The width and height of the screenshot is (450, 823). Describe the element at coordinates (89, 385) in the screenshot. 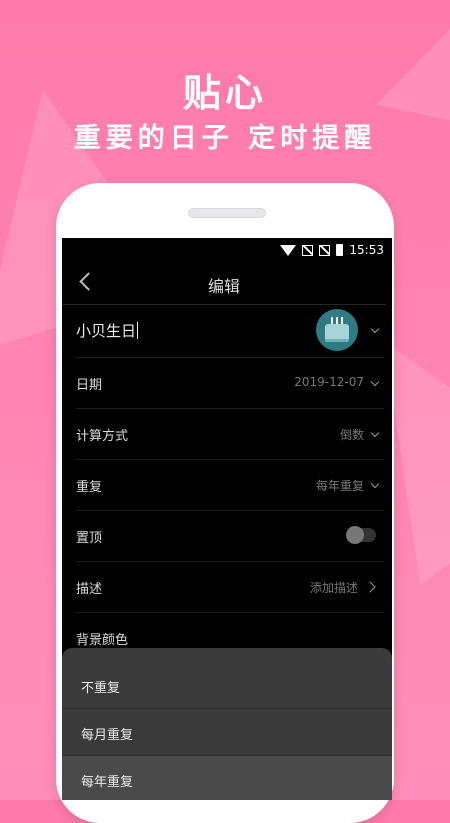

I see `date-label: 日期` at that location.